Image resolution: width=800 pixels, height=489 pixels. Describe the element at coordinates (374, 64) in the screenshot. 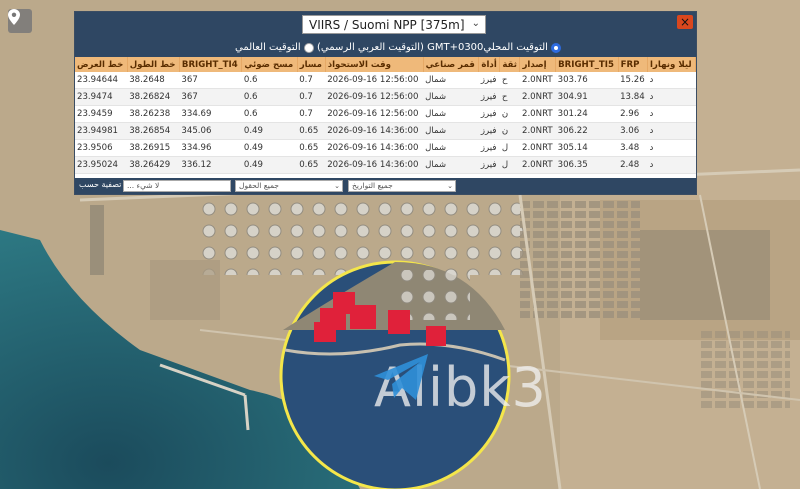

I see `column-header: وقت الاستحواذ` at that location.